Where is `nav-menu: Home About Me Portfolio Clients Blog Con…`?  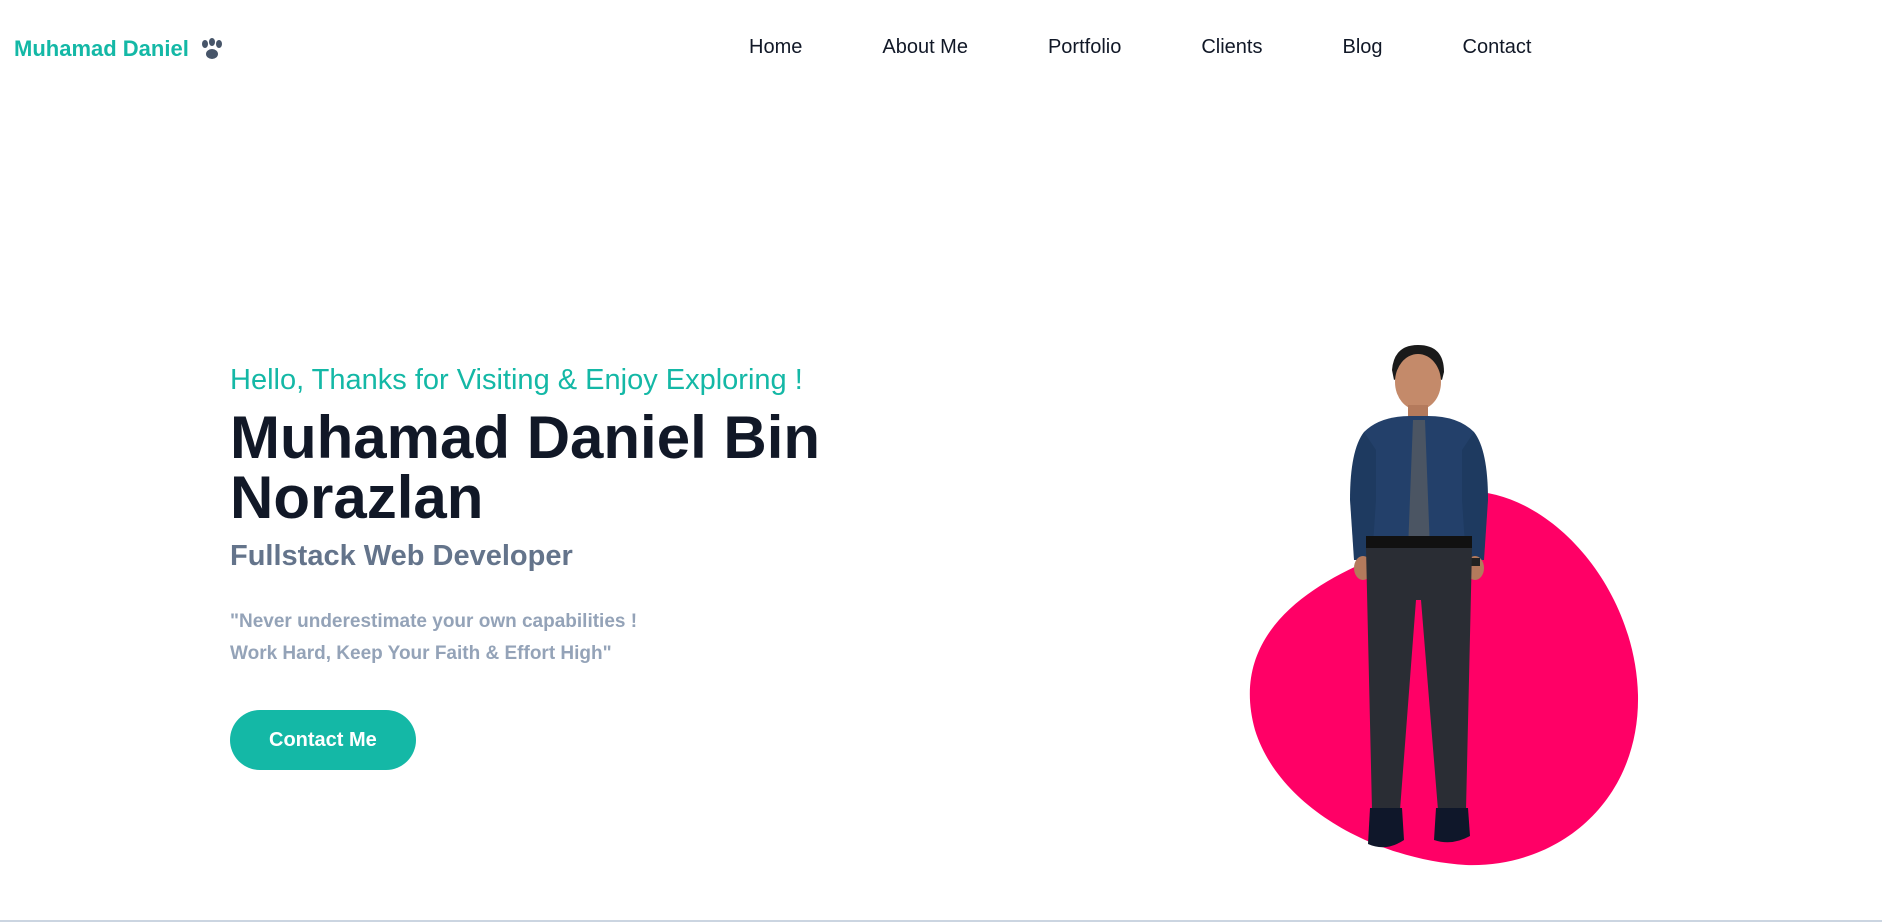
nav-menu: Home About Me Portfolio Clients Blog Con… is located at coordinates (1140, 47).